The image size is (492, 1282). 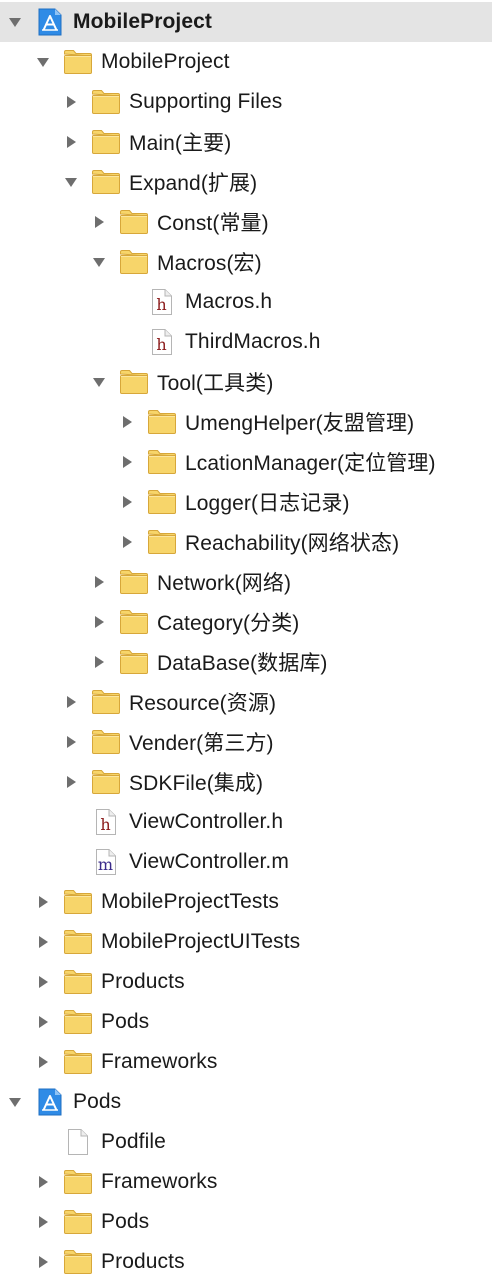 I want to click on svg-text: h, so click(x=161, y=304).